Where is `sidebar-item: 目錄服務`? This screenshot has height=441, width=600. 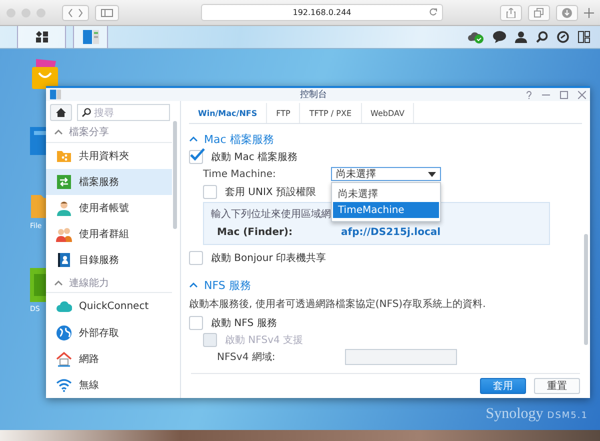
sidebar-item: 目錄服務 is located at coordinates (109, 260).